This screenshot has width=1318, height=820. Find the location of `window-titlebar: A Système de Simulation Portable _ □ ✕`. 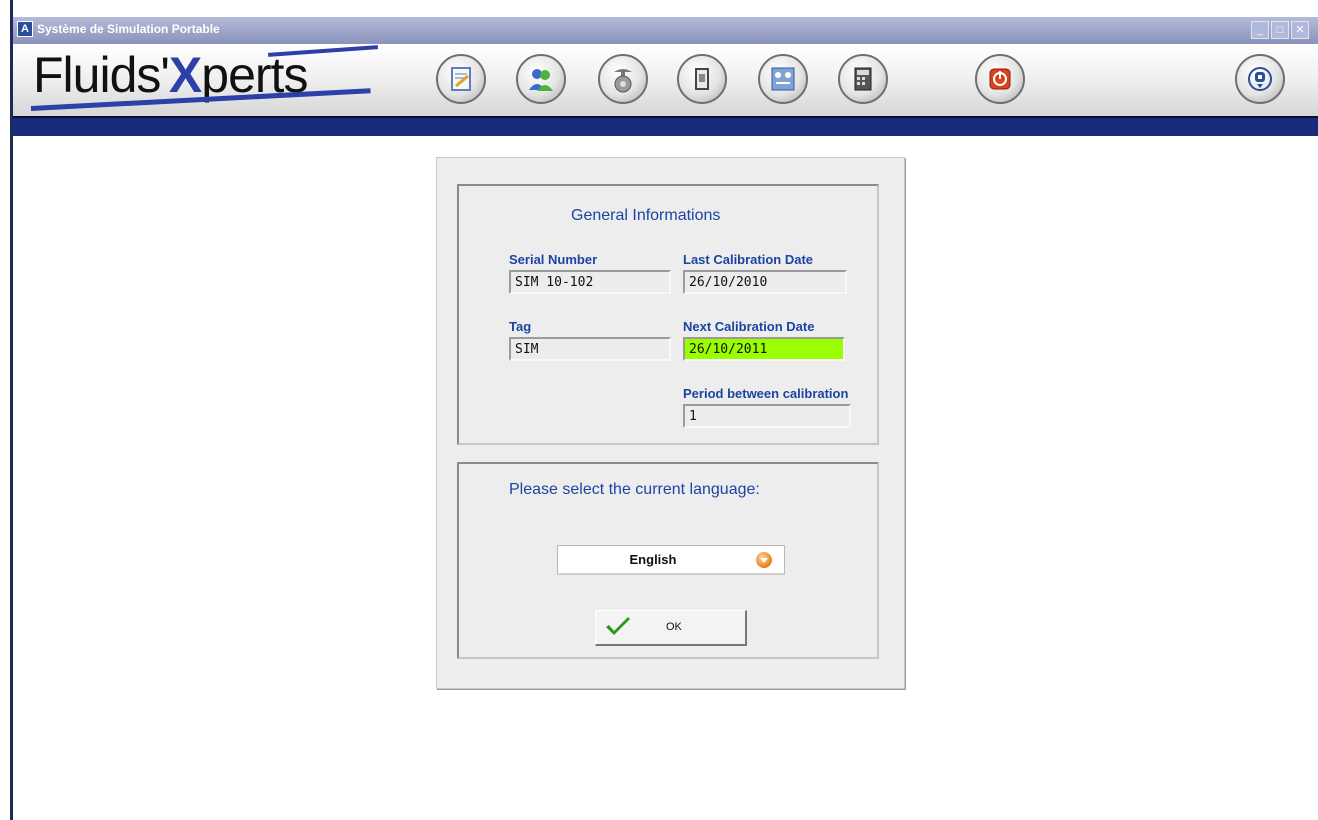

window-titlebar: A Système de Simulation Portable _ □ ✕ is located at coordinates (665, 30).